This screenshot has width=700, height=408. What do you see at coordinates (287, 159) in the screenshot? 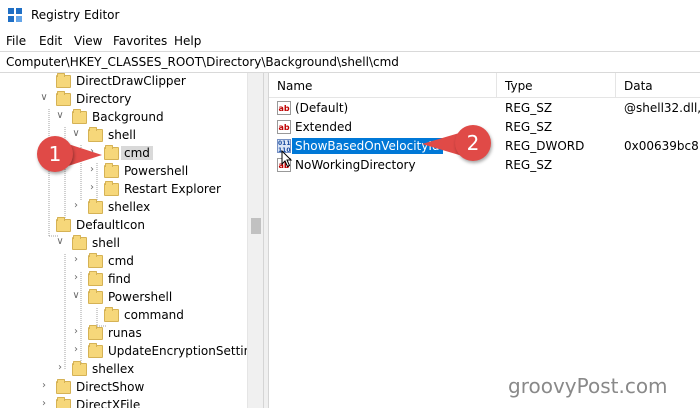
I see `mouse-pointer-icon` at bounding box center [287, 159].